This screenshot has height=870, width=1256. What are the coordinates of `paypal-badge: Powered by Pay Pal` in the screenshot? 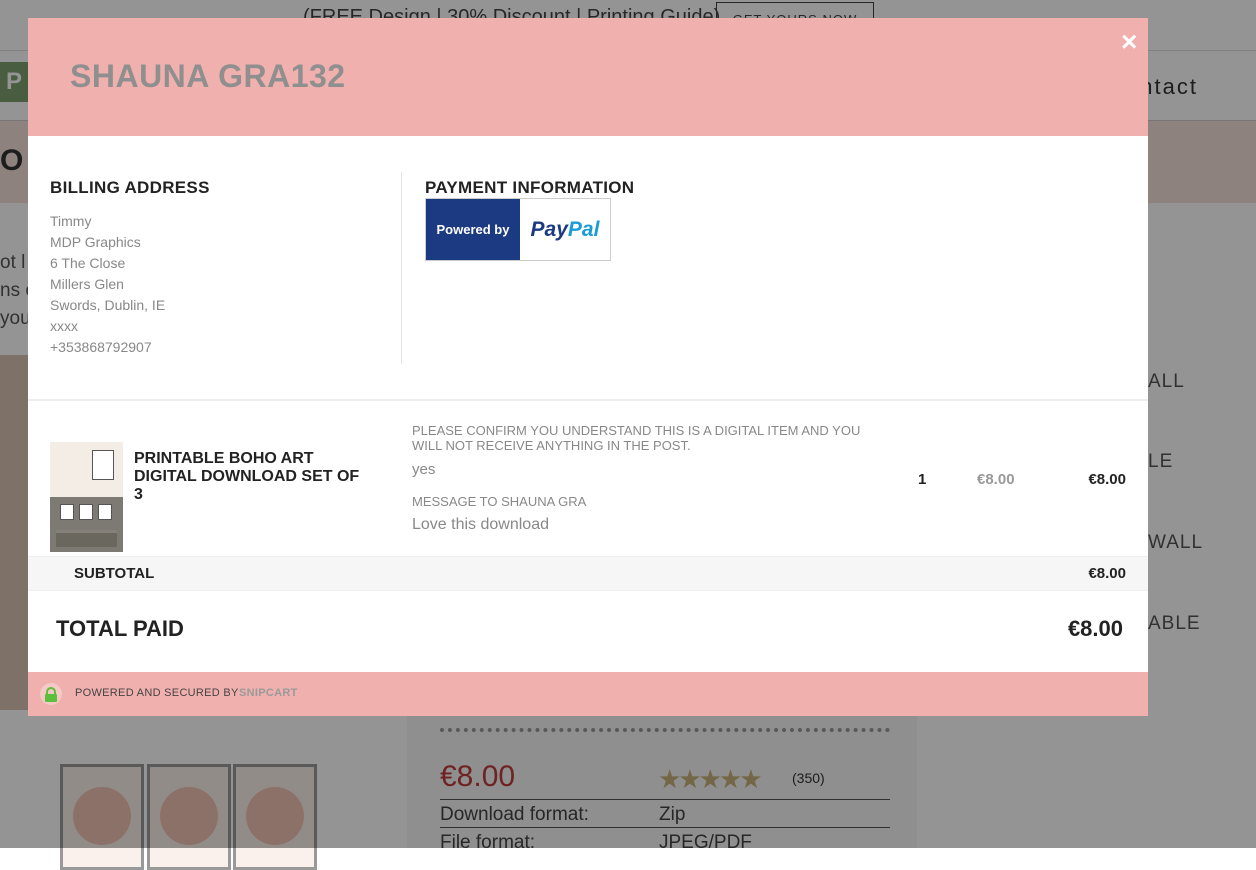 It's located at (518, 229).